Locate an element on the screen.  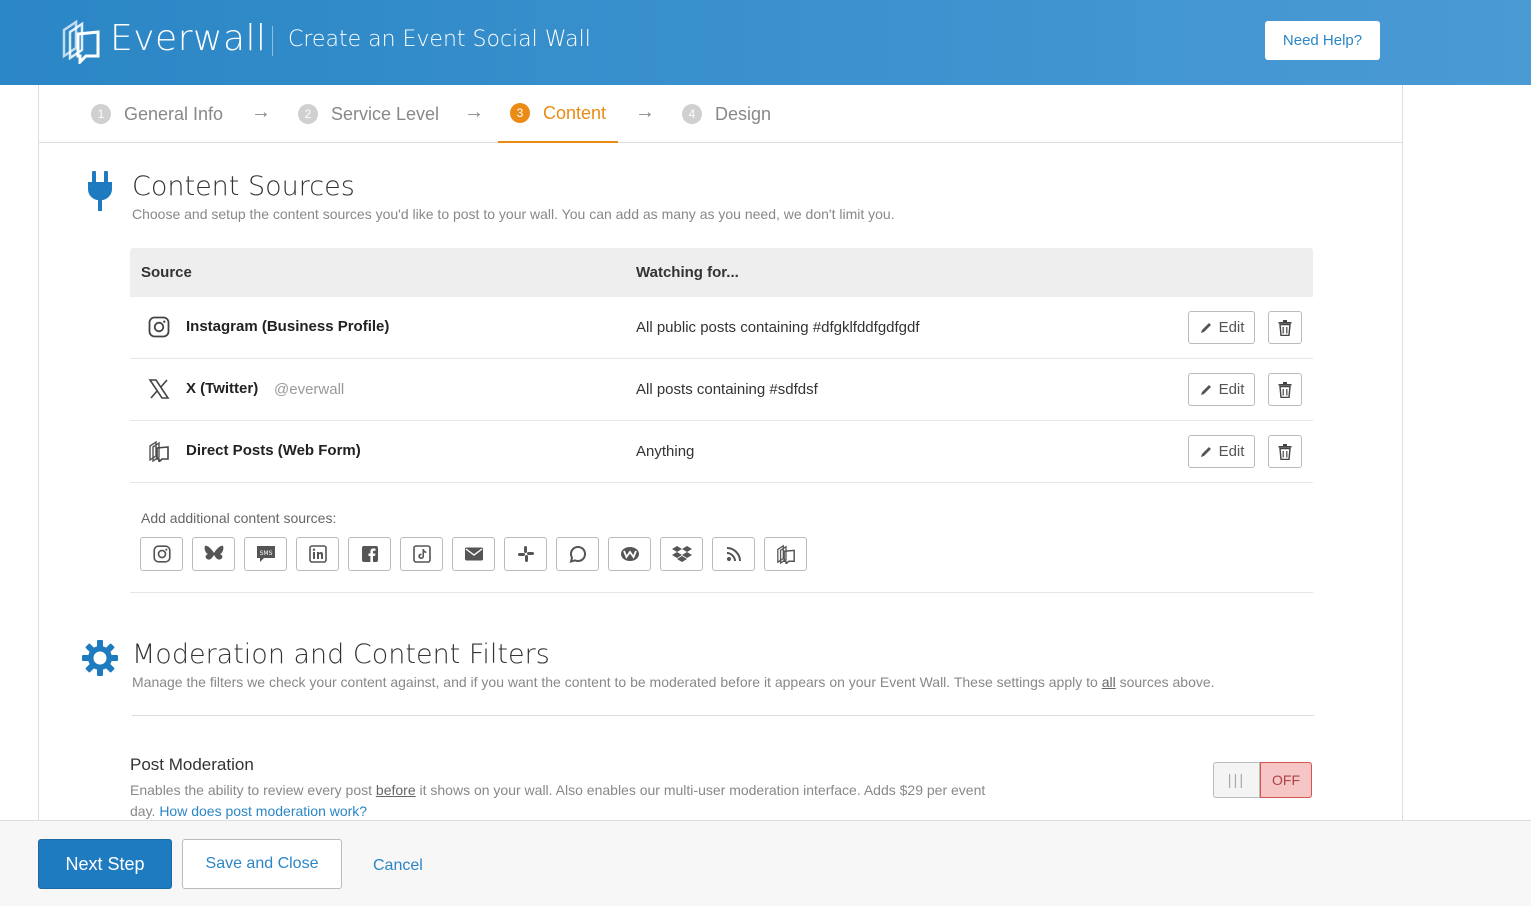
step-design: 4 Design is located at coordinates (726, 114).